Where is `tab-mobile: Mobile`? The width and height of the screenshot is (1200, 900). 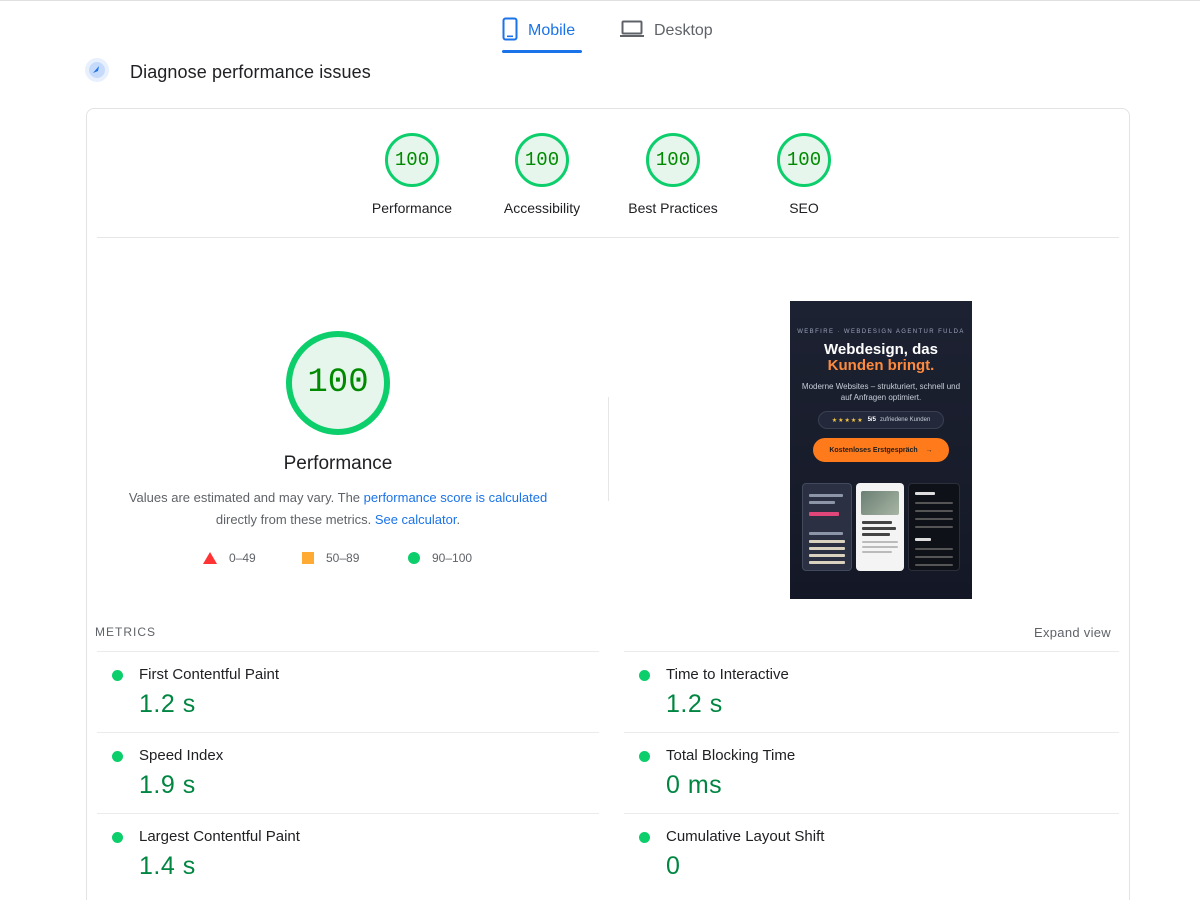 tab-mobile: Mobile is located at coordinates (542, 31).